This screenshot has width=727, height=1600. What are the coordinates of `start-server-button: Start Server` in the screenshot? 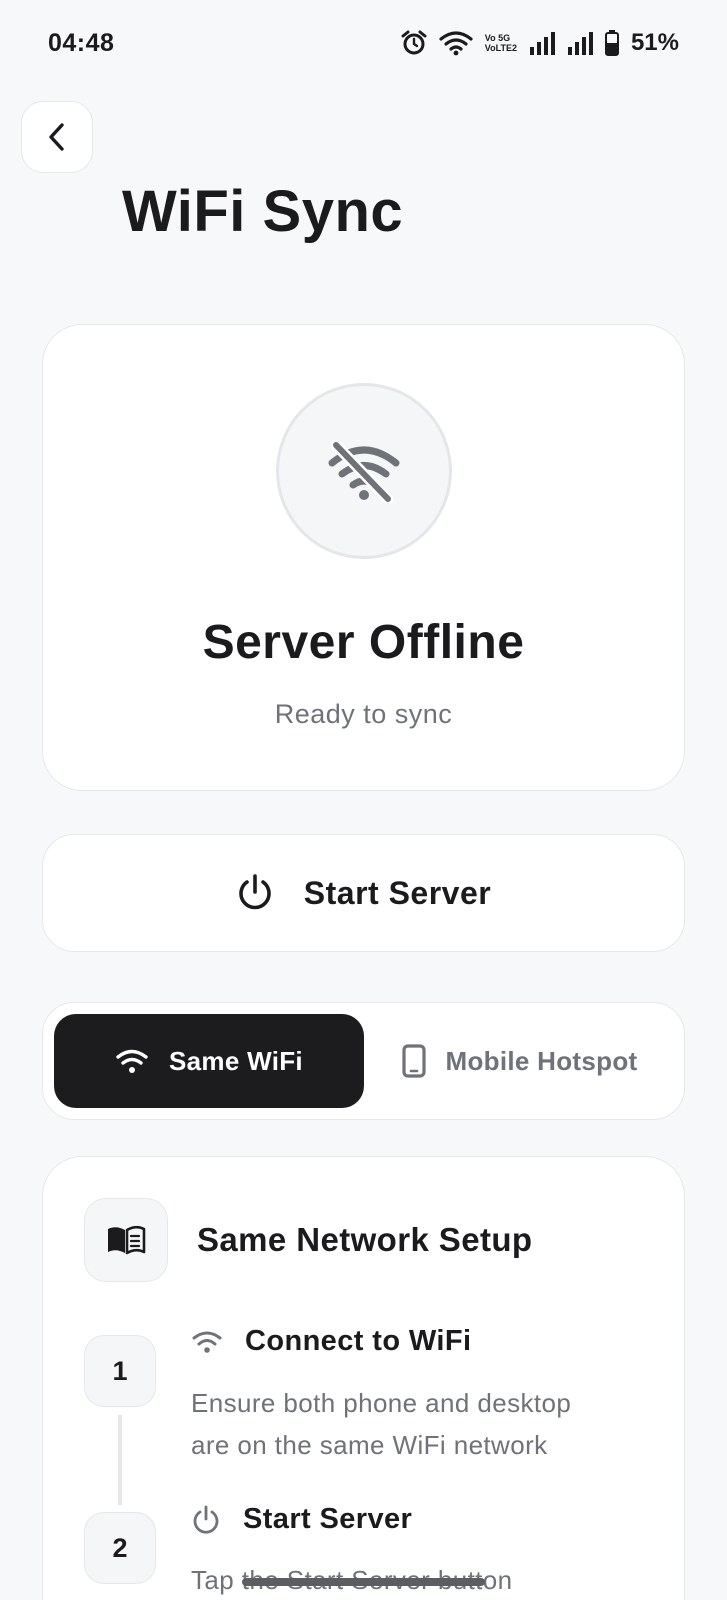 It's located at (363, 893).